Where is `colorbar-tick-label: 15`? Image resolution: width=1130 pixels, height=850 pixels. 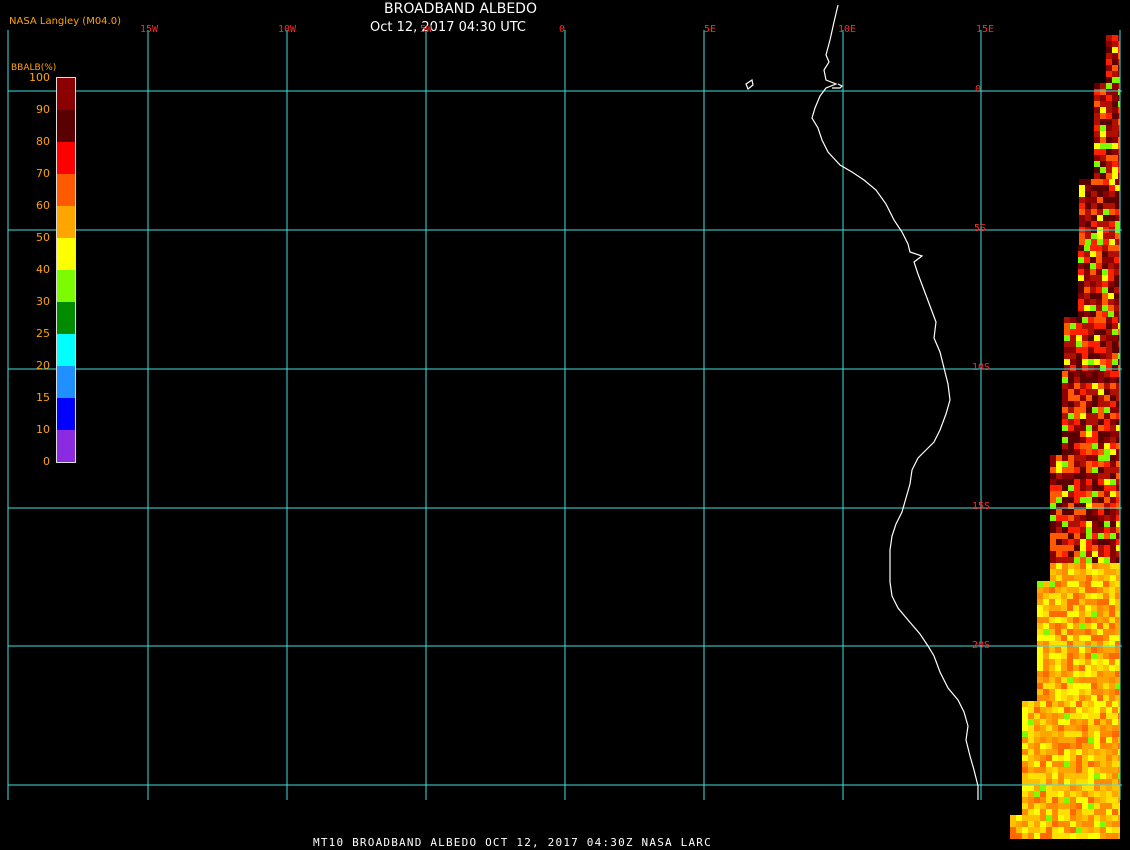
colorbar-tick-label: 15 is located at coordinates (43, 397).